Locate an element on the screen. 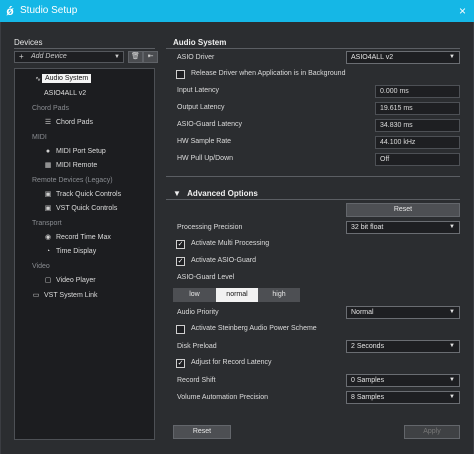 This screenshot has height=454, width=474. asio-guard-checkbox: ✓ is located at coordinates (180, 261).